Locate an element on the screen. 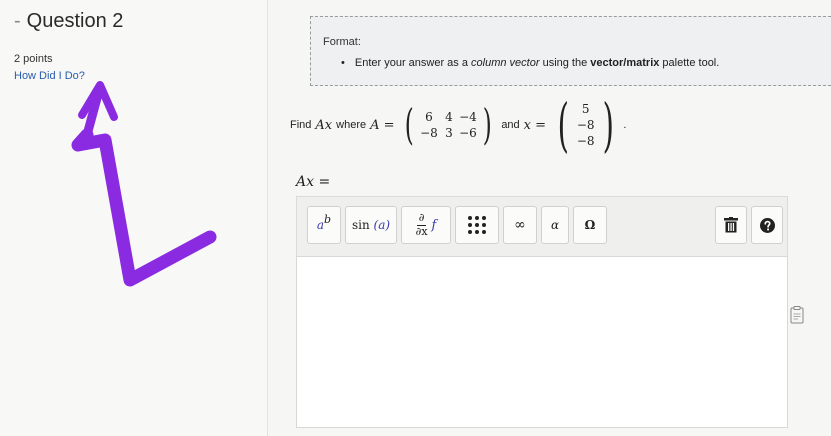  a-equals: A = is located at coordinates (382, 125).